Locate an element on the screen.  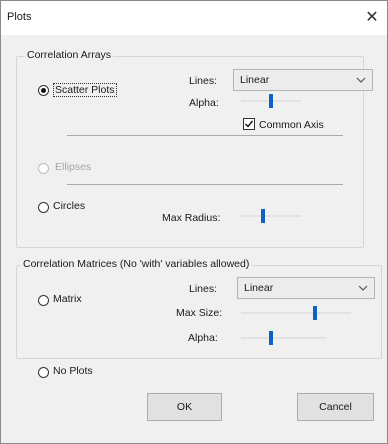
checkmark-icon is located at coordinates (249, 124).